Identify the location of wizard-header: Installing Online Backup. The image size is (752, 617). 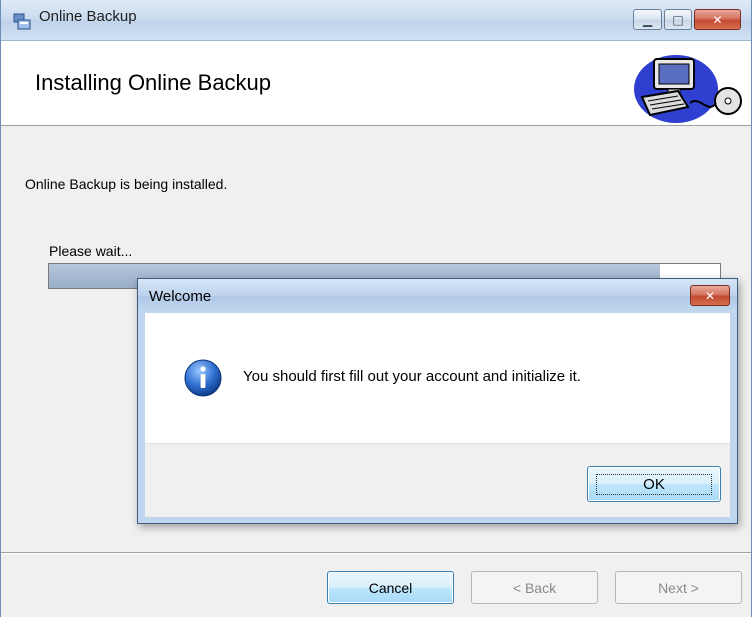
(376, 83).